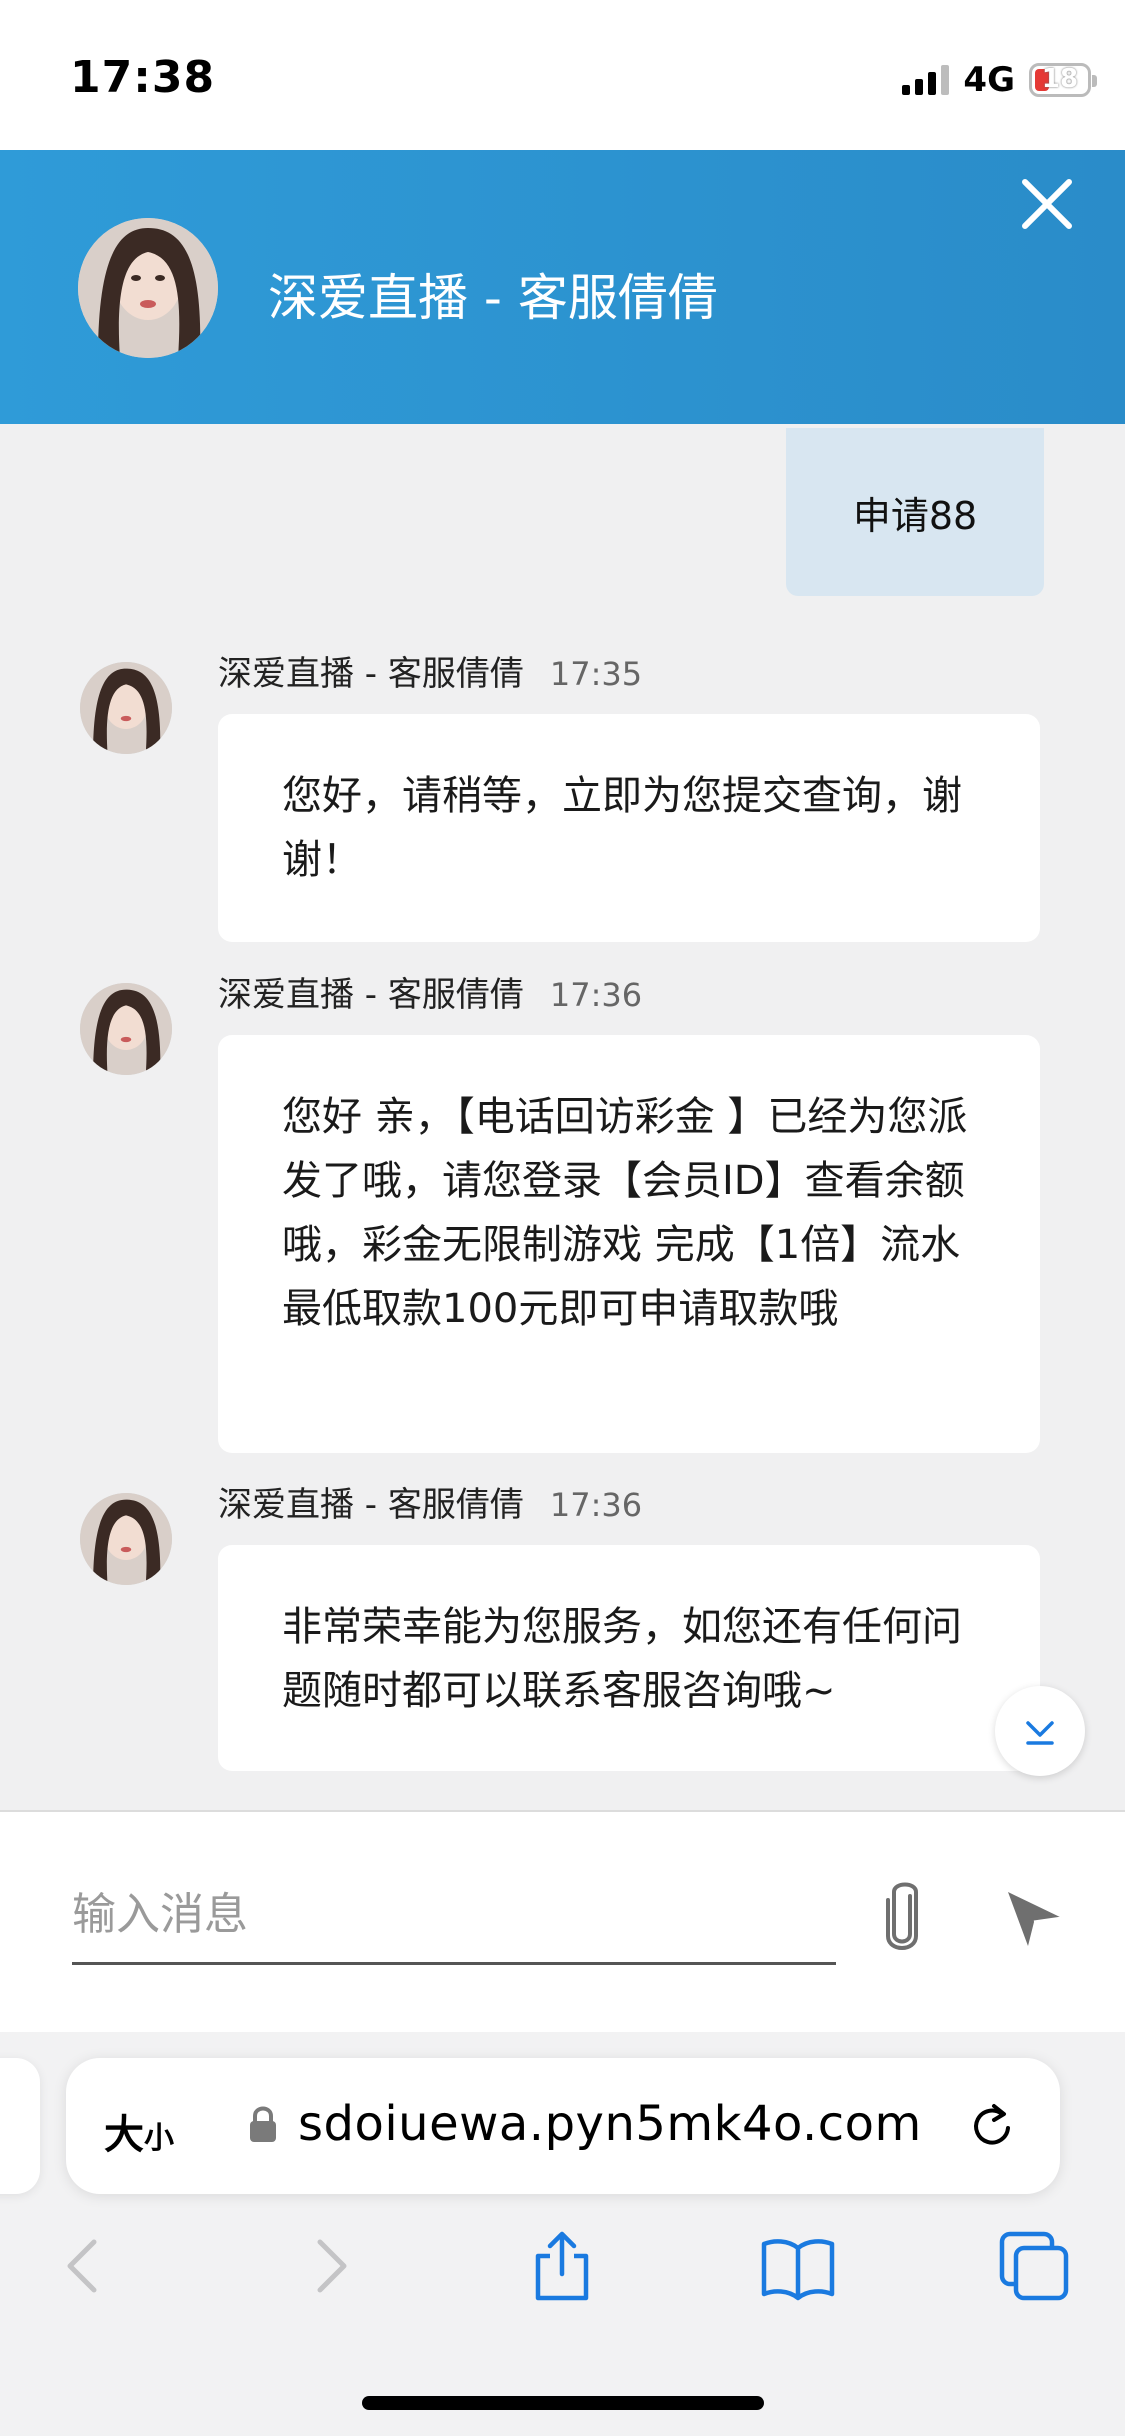 This screenshot has height=2436, width=1125. What do you see at coordinates (454, 1915) in the screenshot?
I see `message-input` at bounding box center [454, 1915].